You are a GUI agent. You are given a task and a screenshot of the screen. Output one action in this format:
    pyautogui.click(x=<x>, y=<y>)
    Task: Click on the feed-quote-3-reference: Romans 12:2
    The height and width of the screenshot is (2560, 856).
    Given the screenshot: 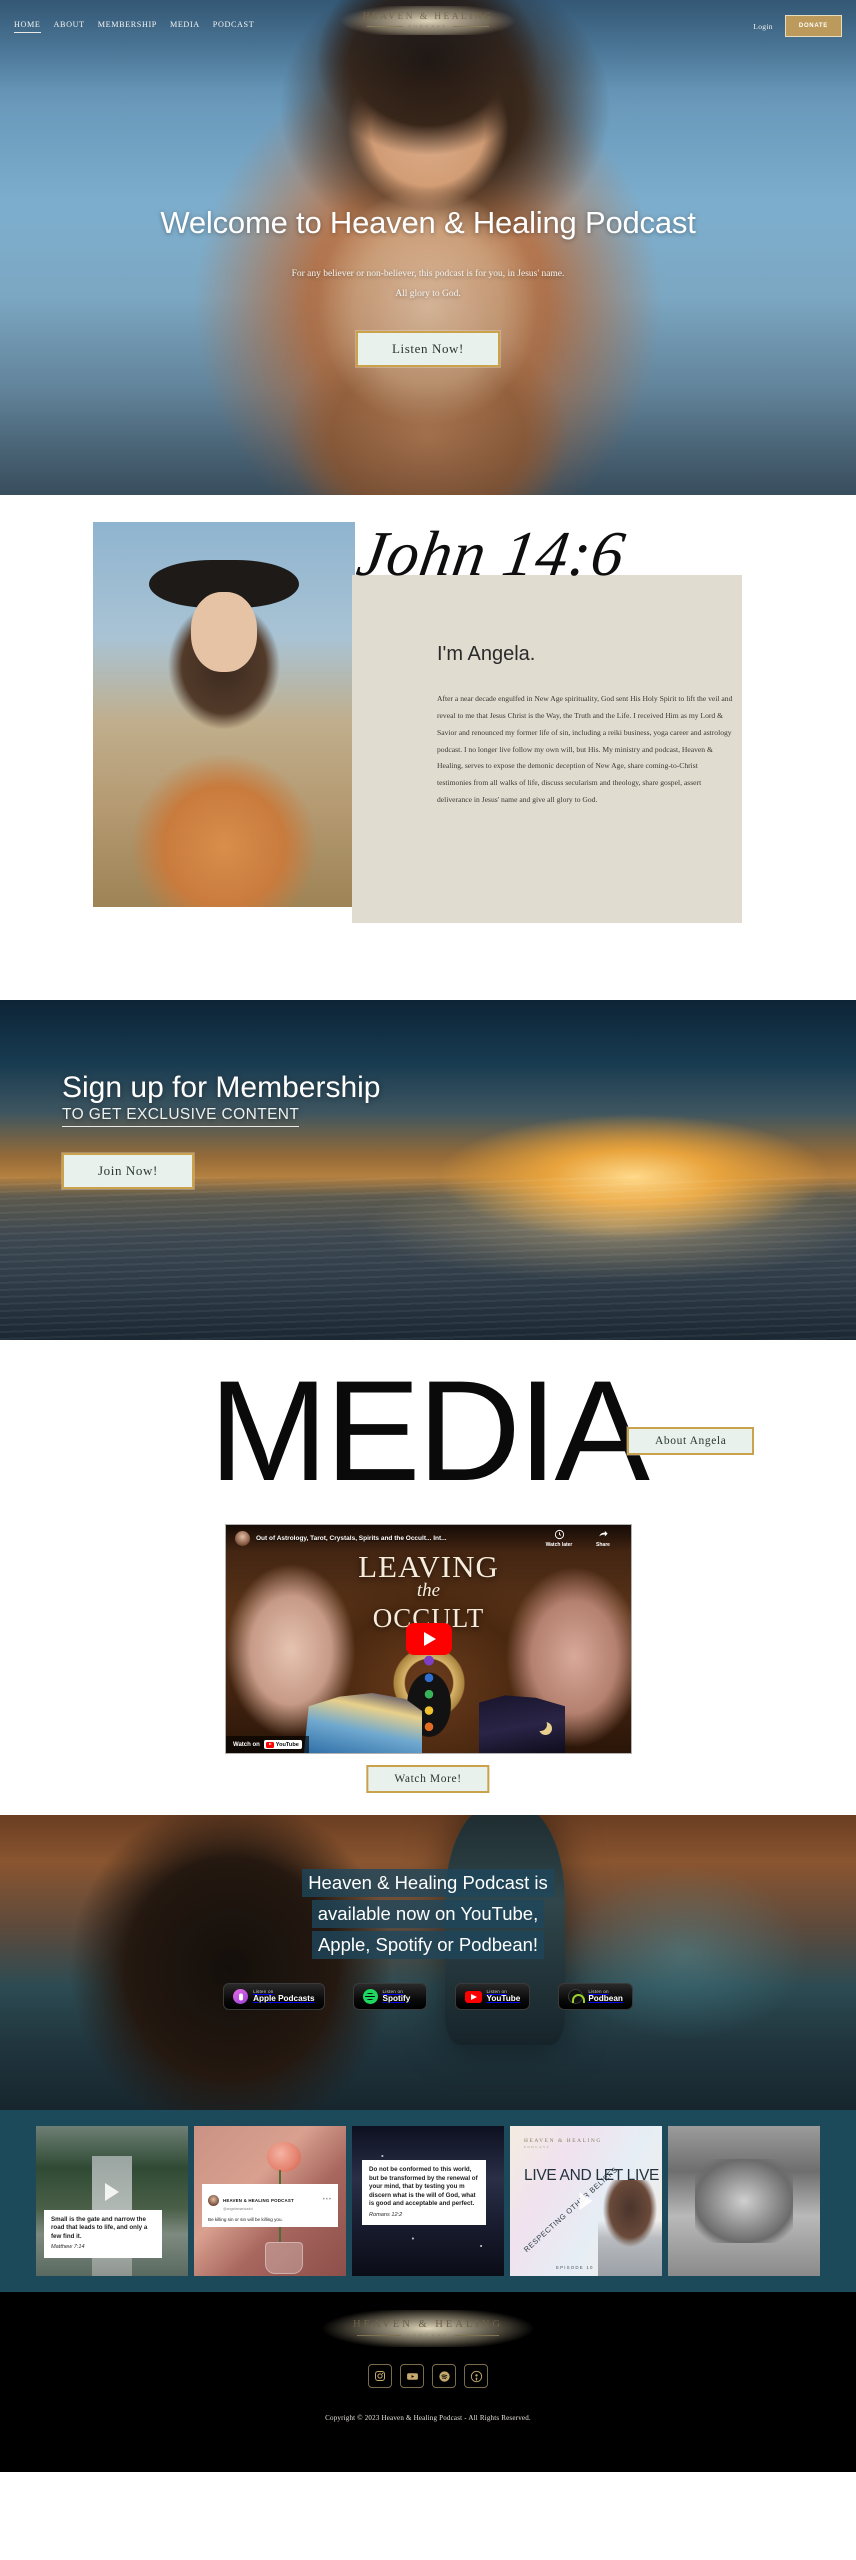 What is the action you would take?
    pyautogui.click(x=386, y=2214)
    